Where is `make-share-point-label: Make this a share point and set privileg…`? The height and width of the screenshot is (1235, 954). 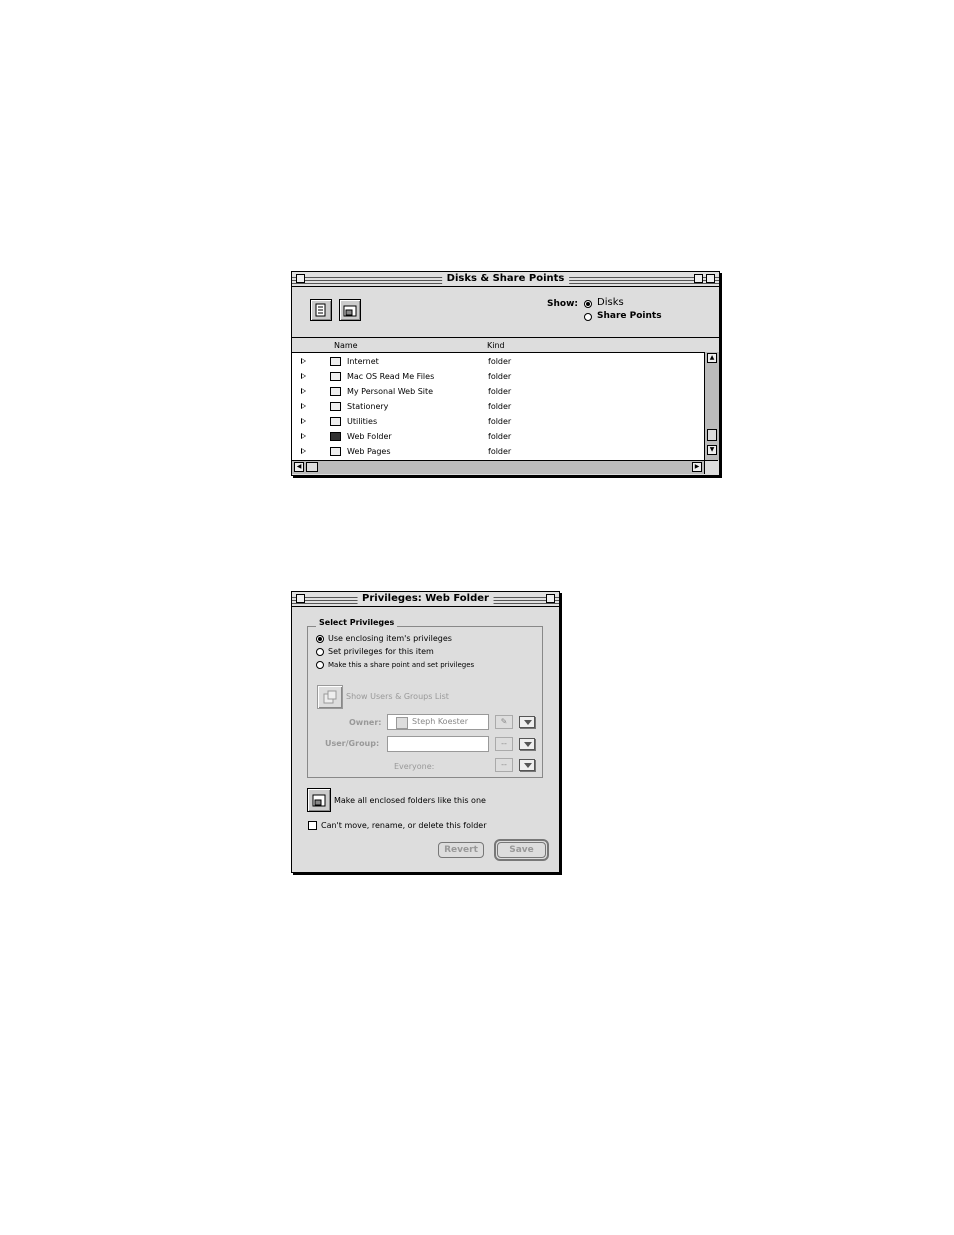
make-share-point-label: Make this a share point and set privileg… is located at coordinates (401, 665).